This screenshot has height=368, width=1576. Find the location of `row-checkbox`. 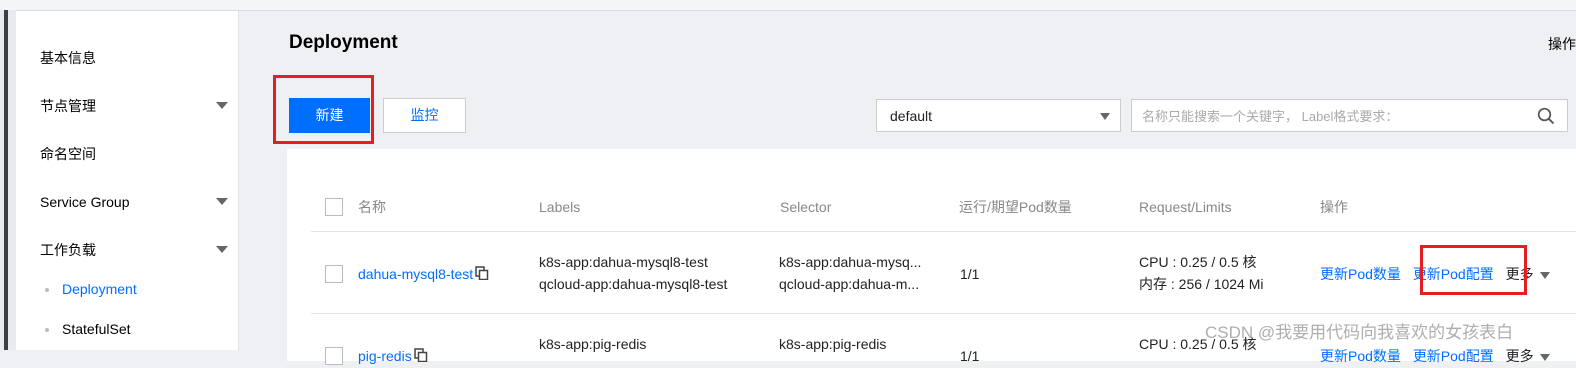

row-checkbox is located at coordinates (334, 274).